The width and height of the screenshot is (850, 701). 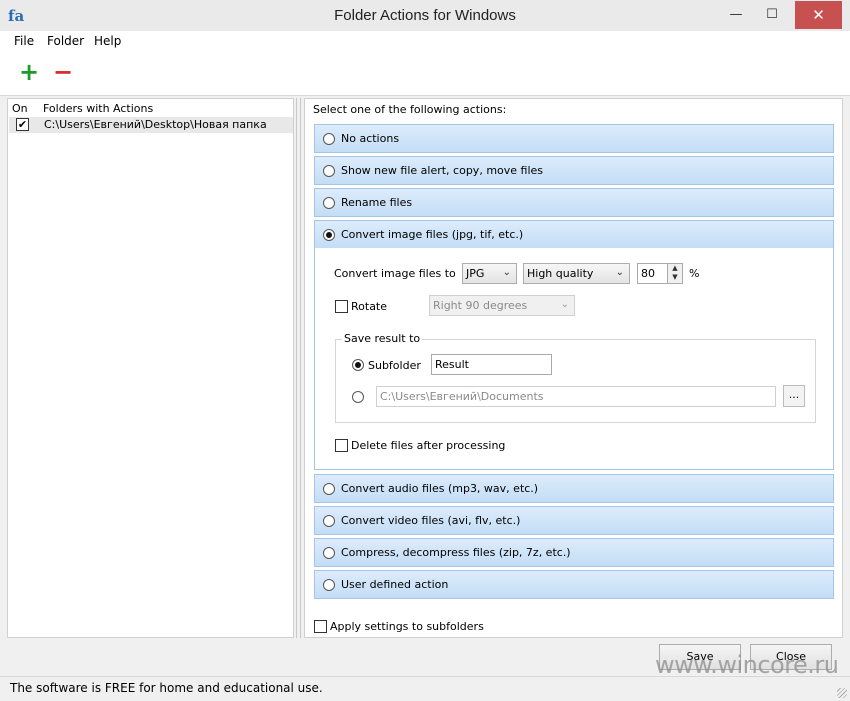 I want to click on apply-subfolders-checkbox, so click(x=320, y=626).